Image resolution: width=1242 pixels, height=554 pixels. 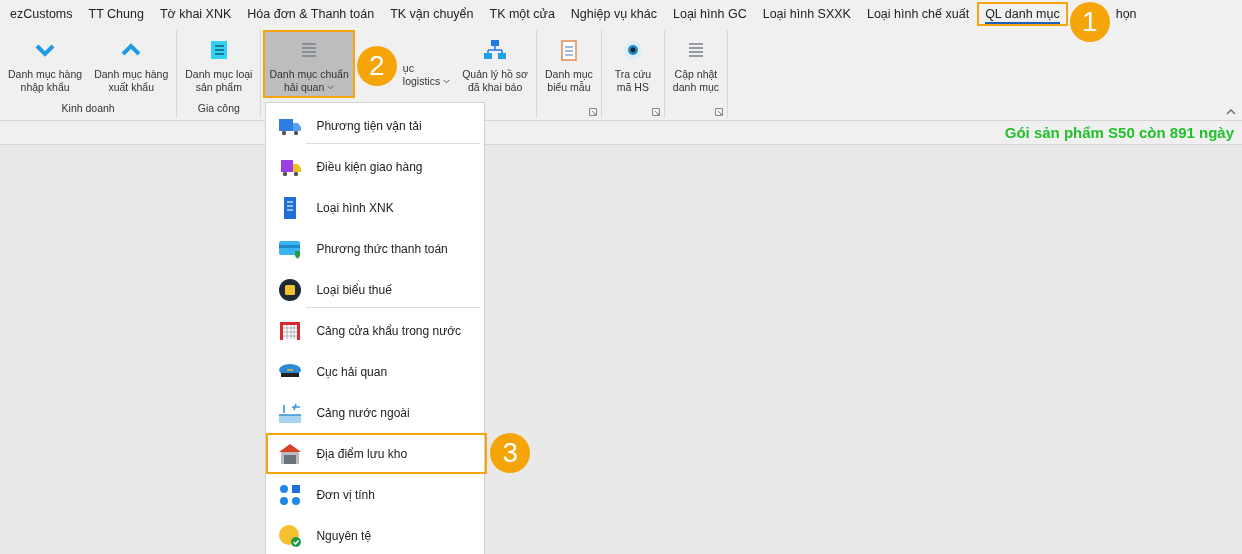 I want to click on ribbon-button: Cập nhật danh mục, so click(x=695, y=64).